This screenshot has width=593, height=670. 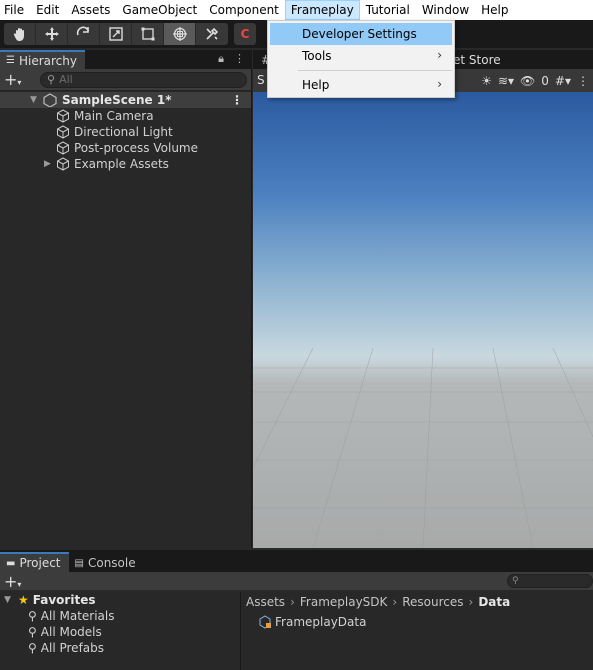 I want to click on collapsed-arrow-icon: ▶, so click(x=50, y=164).